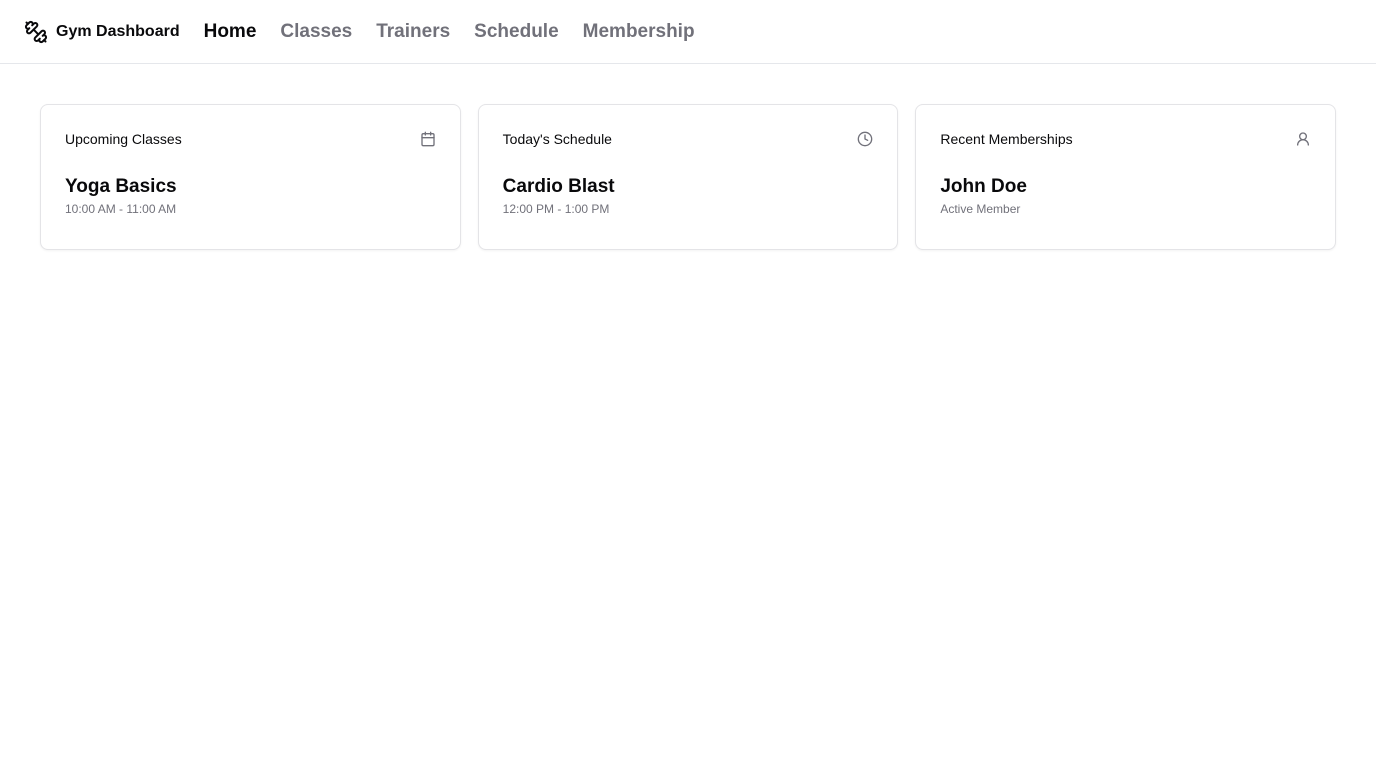 The width and height of the screenshot is (1376, 768). What do you see at coordinates (316, 32) in the screenshot?
I see `nav-item-classes: Classes` at bounding box center [316, 32].